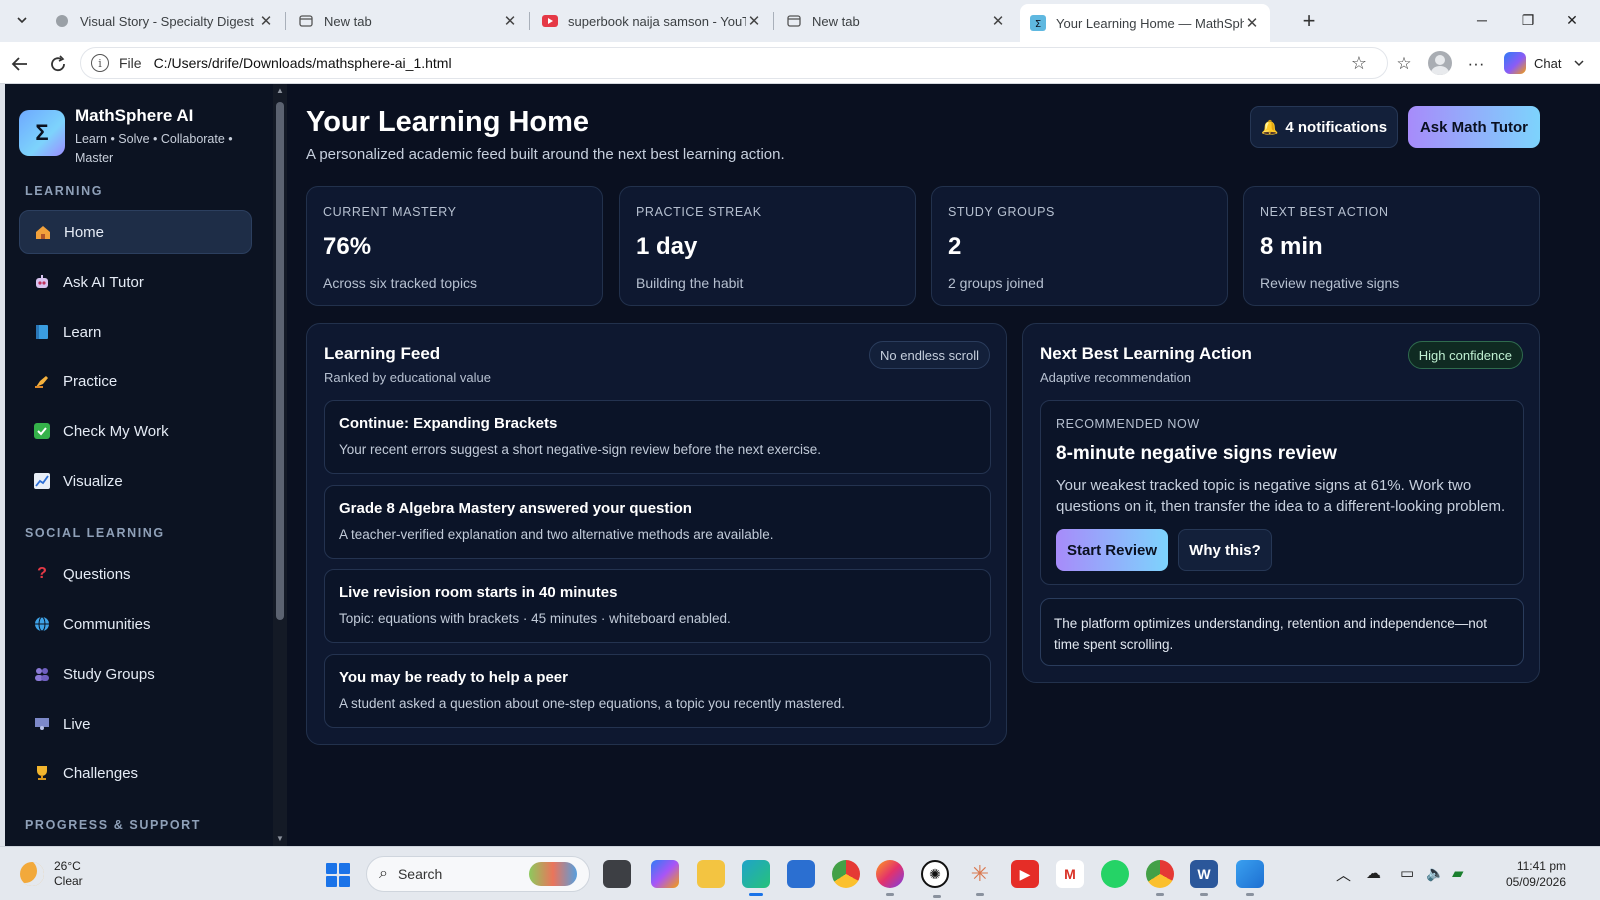 This screenshot has height=900, width=1600. What do you see at coordinates (1435, 873) in the screenshot?
I see `volume-icon: 🔈` at bounding box center [1435, 873].